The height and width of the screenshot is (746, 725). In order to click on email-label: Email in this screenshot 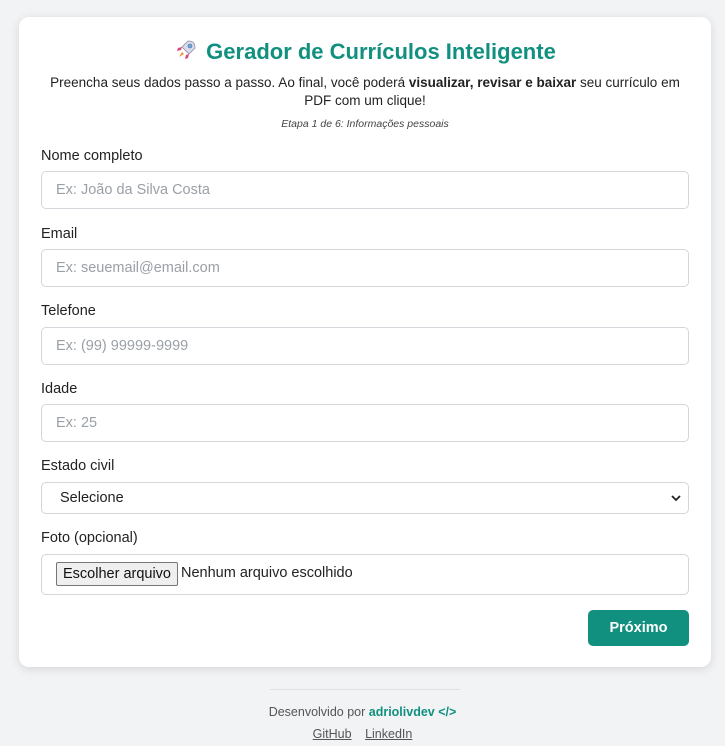, I will do `click(59, 234)`.